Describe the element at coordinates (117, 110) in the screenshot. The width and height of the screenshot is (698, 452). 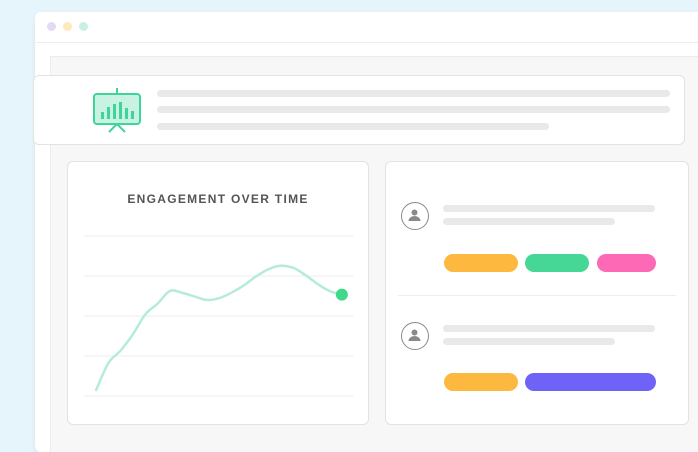
I see `presentation-chart-icon` at that location.